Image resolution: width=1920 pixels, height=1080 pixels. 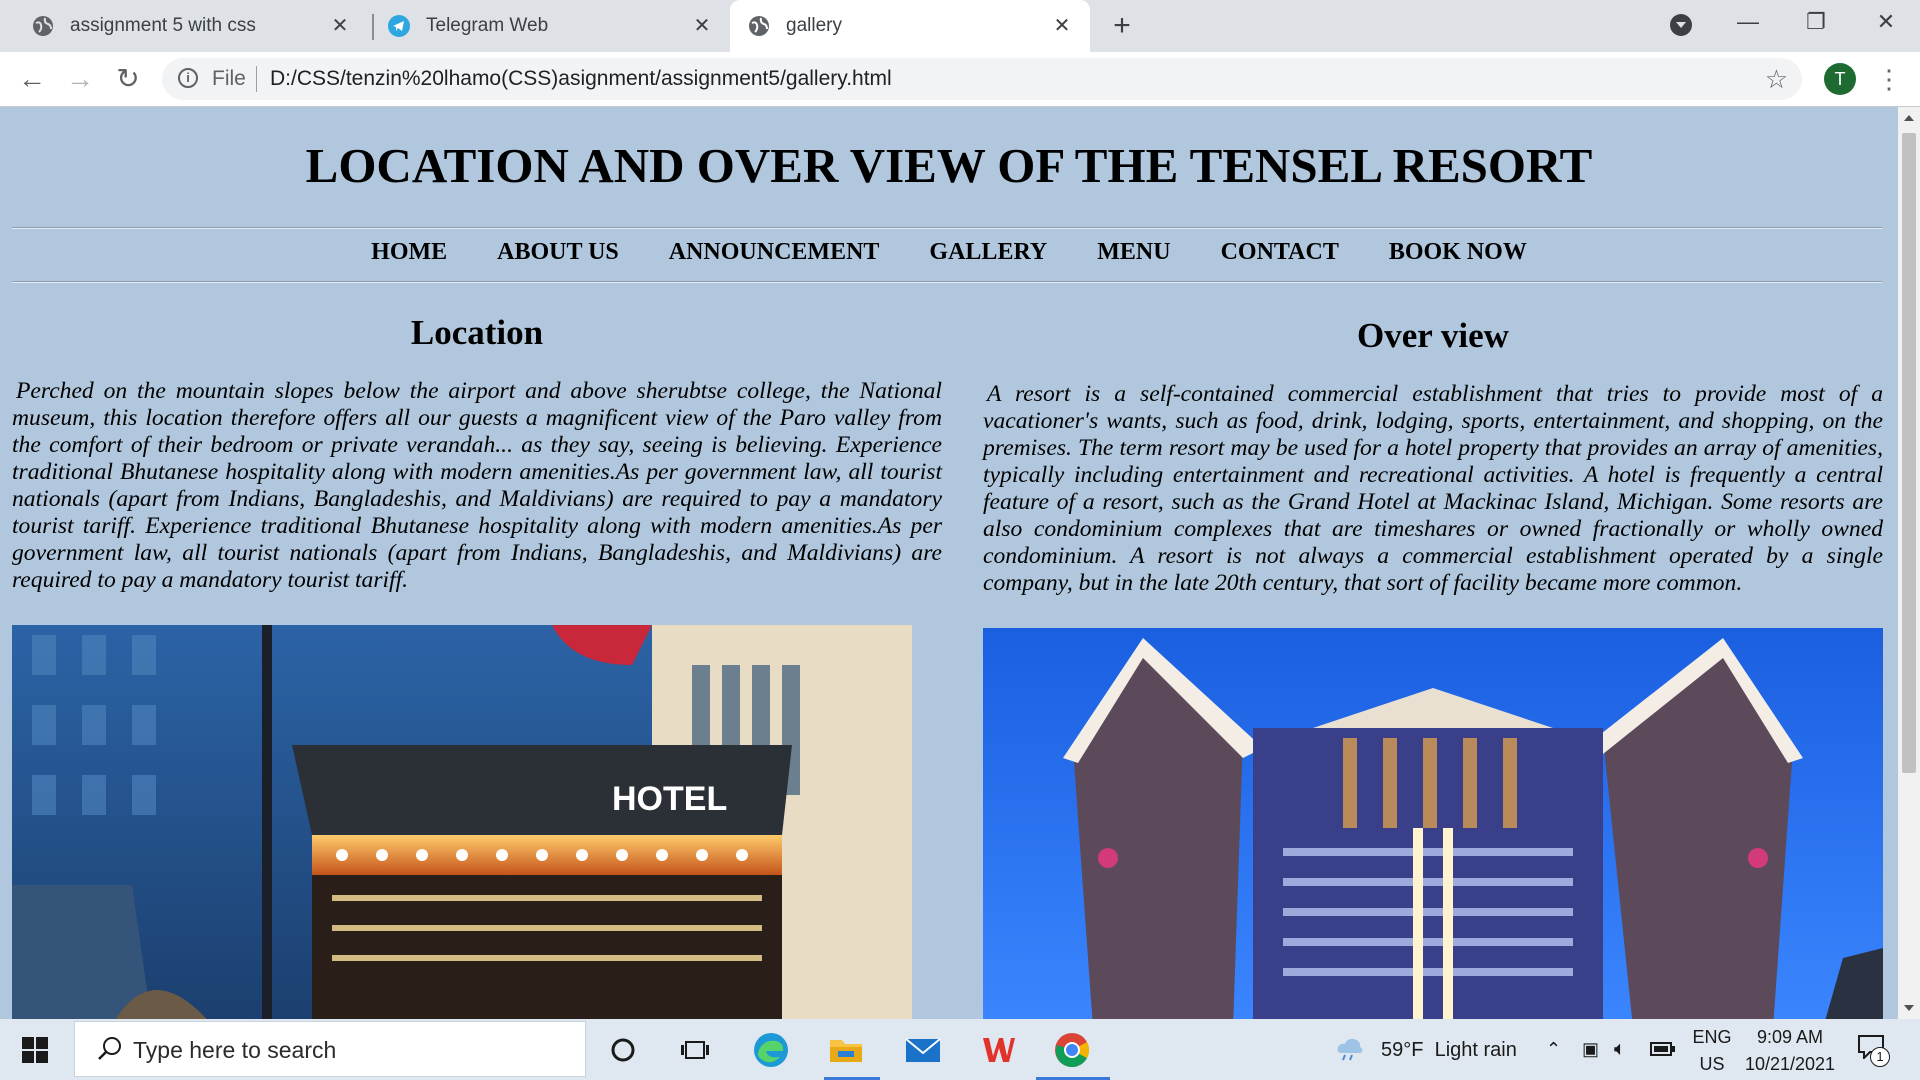 I want to click on nav-book-now: BOOK NOW, so click(x=1458, y=252).